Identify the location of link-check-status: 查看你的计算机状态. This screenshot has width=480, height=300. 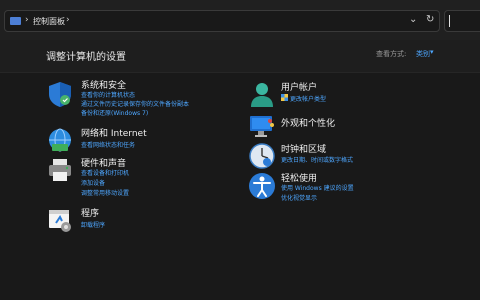
(108, 94).